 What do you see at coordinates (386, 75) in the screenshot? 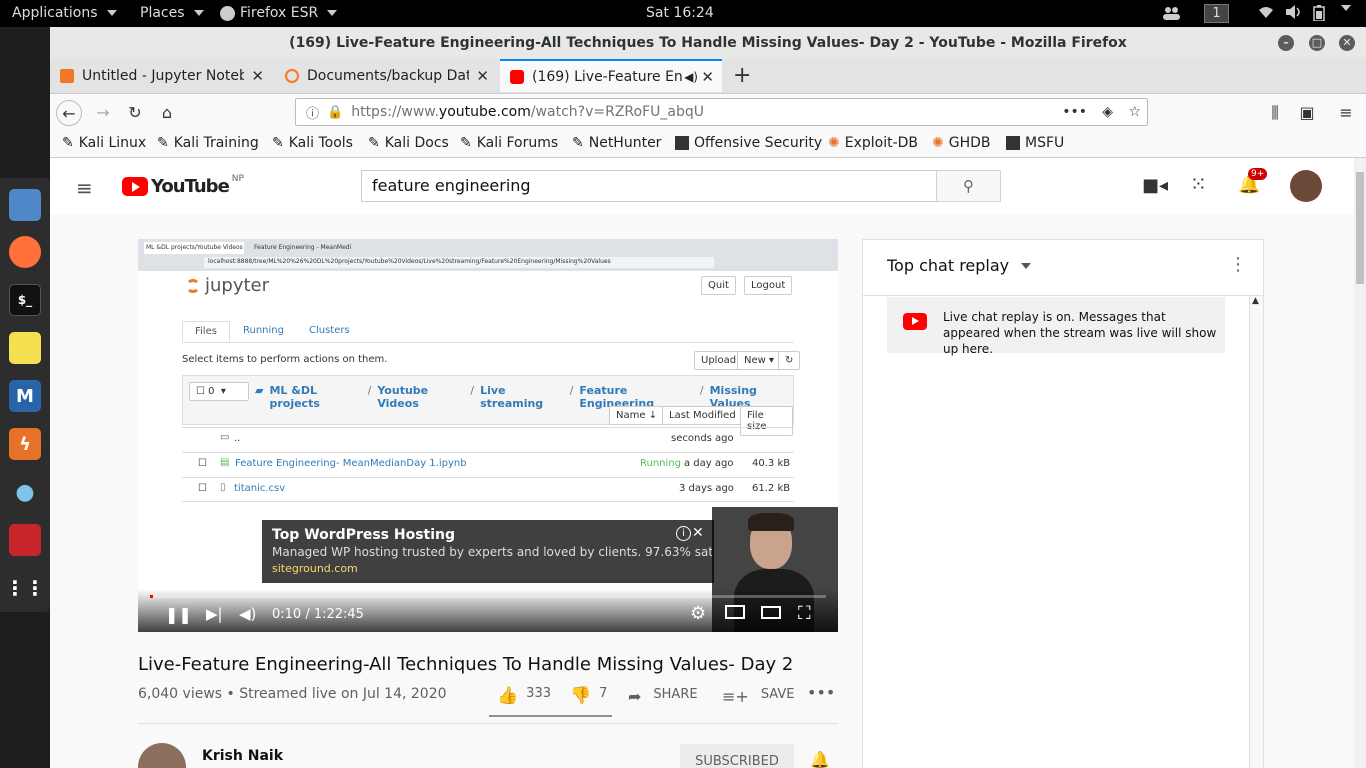
I see `tab-documents: Documents/backup Data/ ✕` at bounding box center [386, 75].